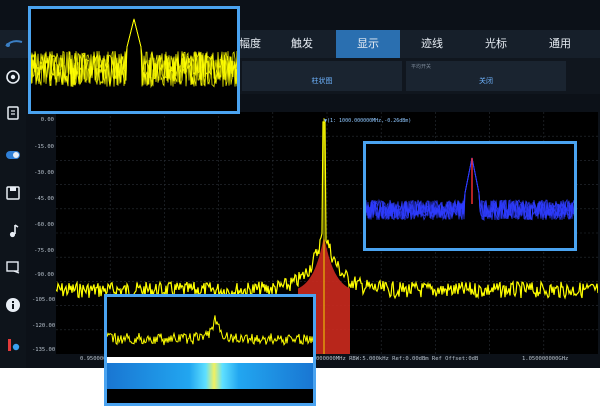  What do you see at coordinates (322, 81) in the screenshot?
I see `display-mode-value: 柱状图` at bounding box center [322, 81].